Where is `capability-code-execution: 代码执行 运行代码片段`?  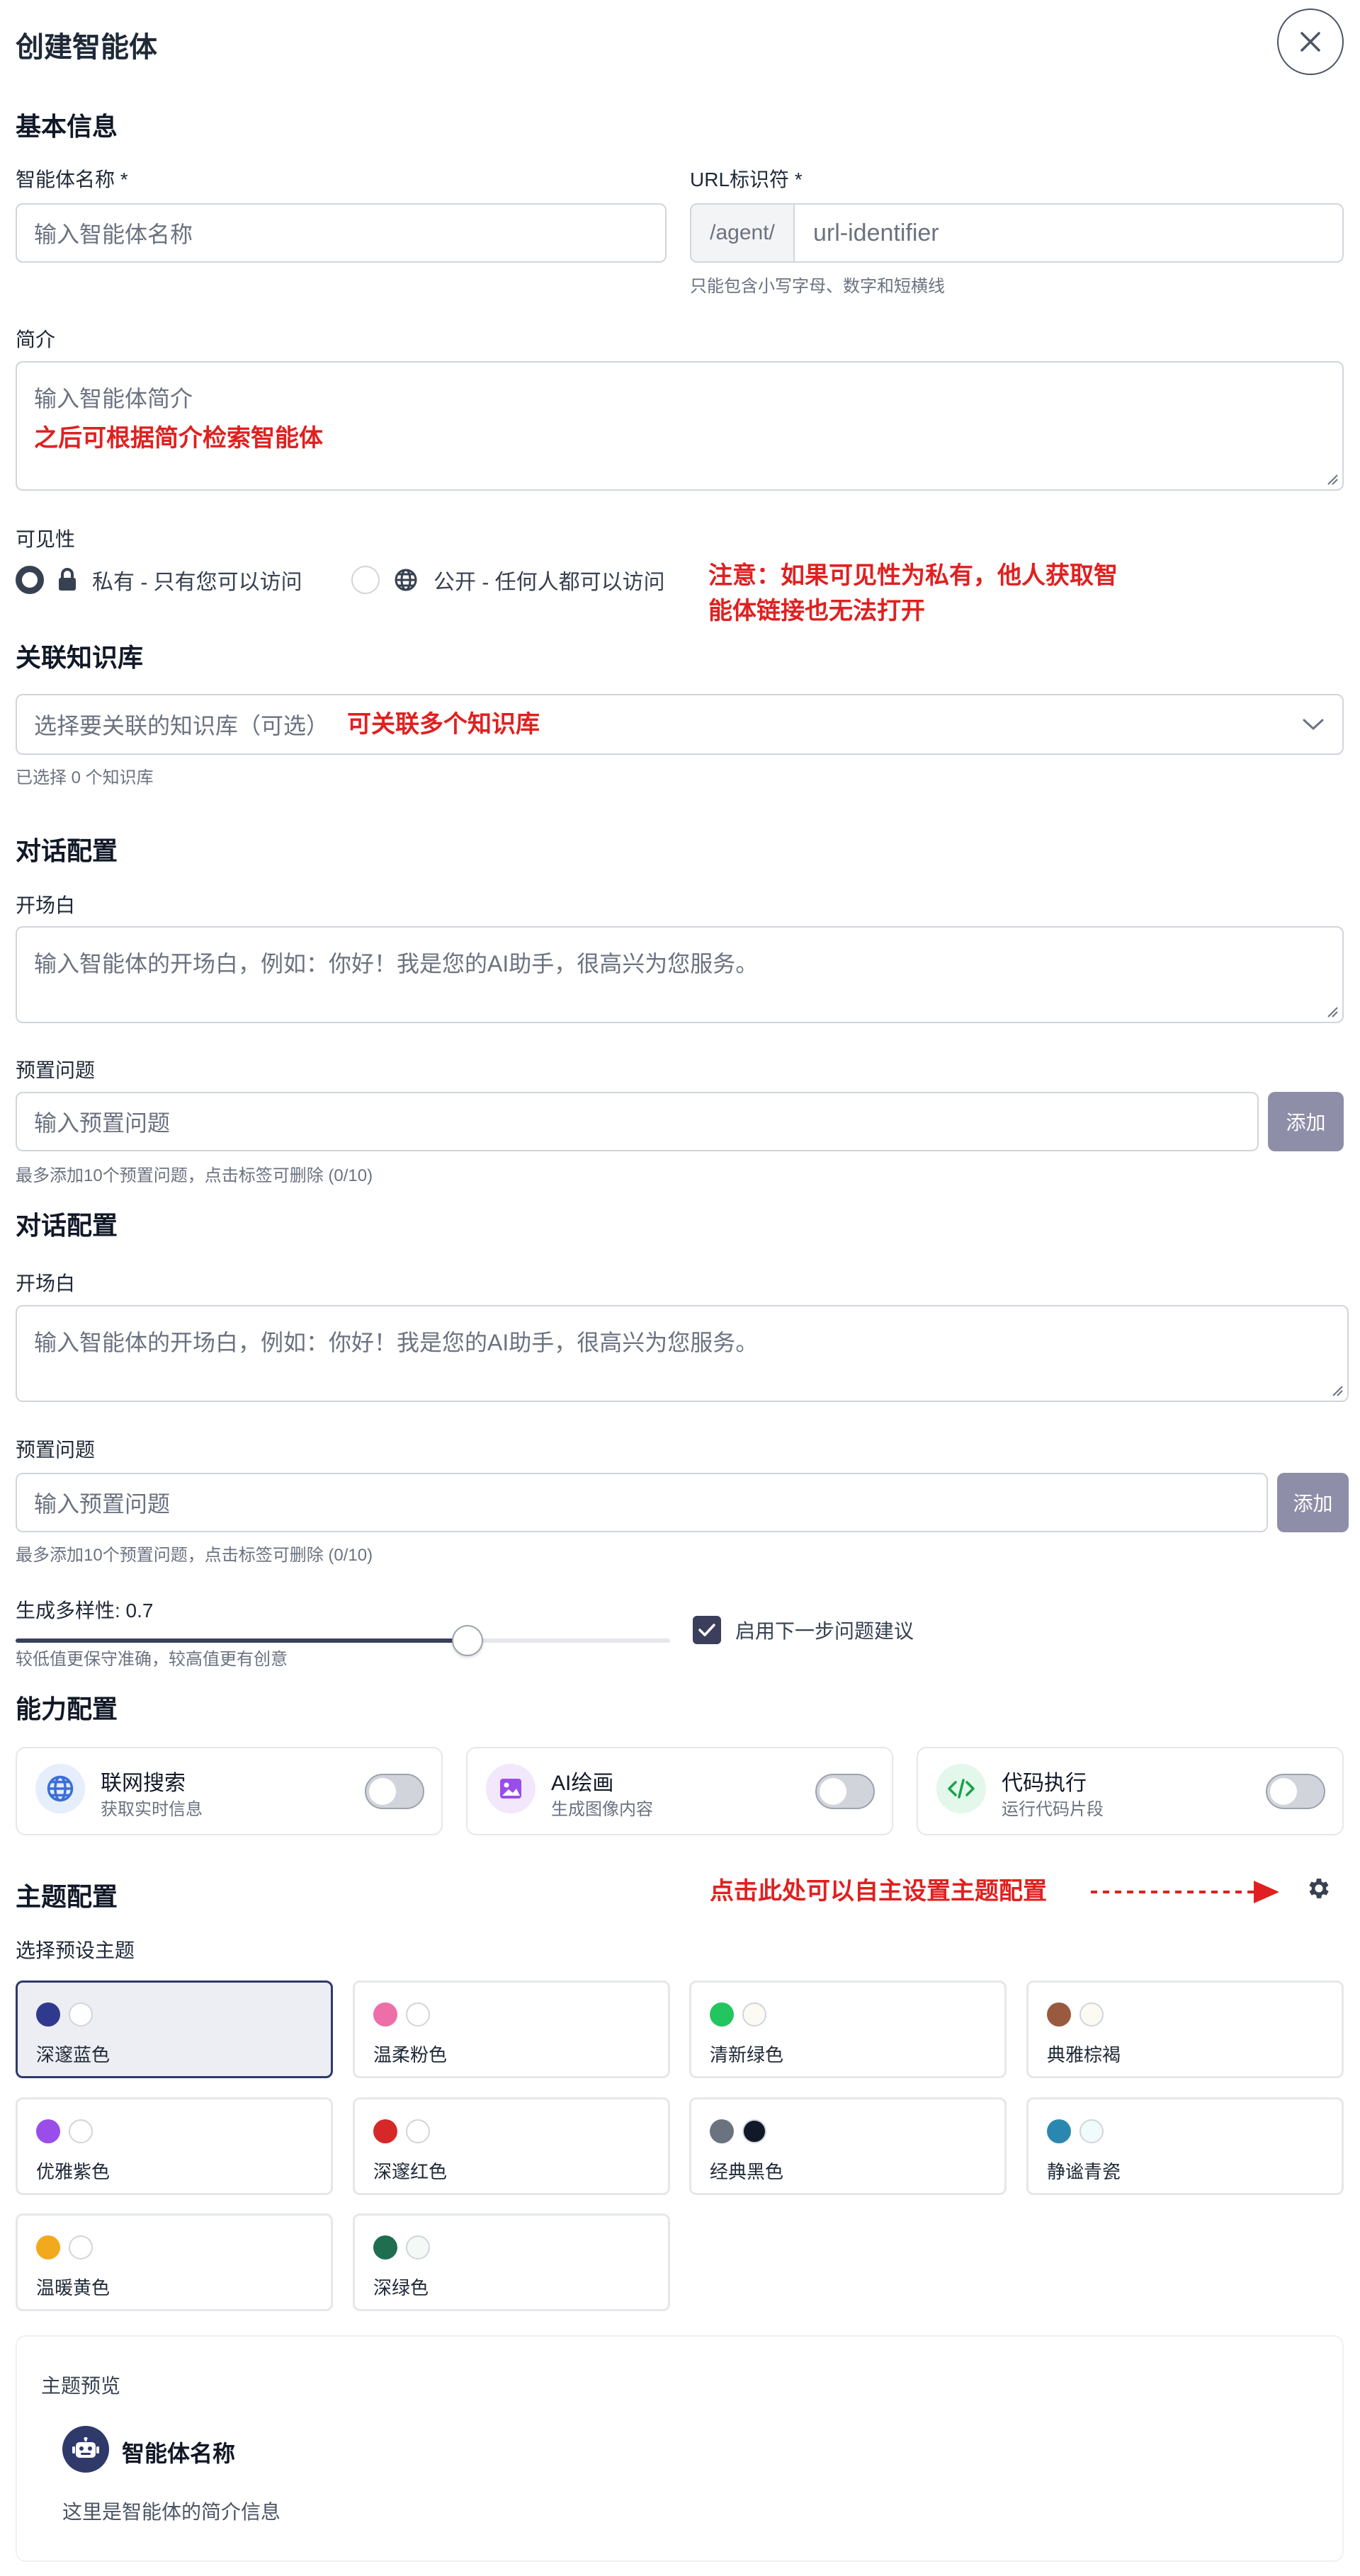
capability-code-execution: 代码执行 运行代码片段 is located at coordinates (1130, 1791).